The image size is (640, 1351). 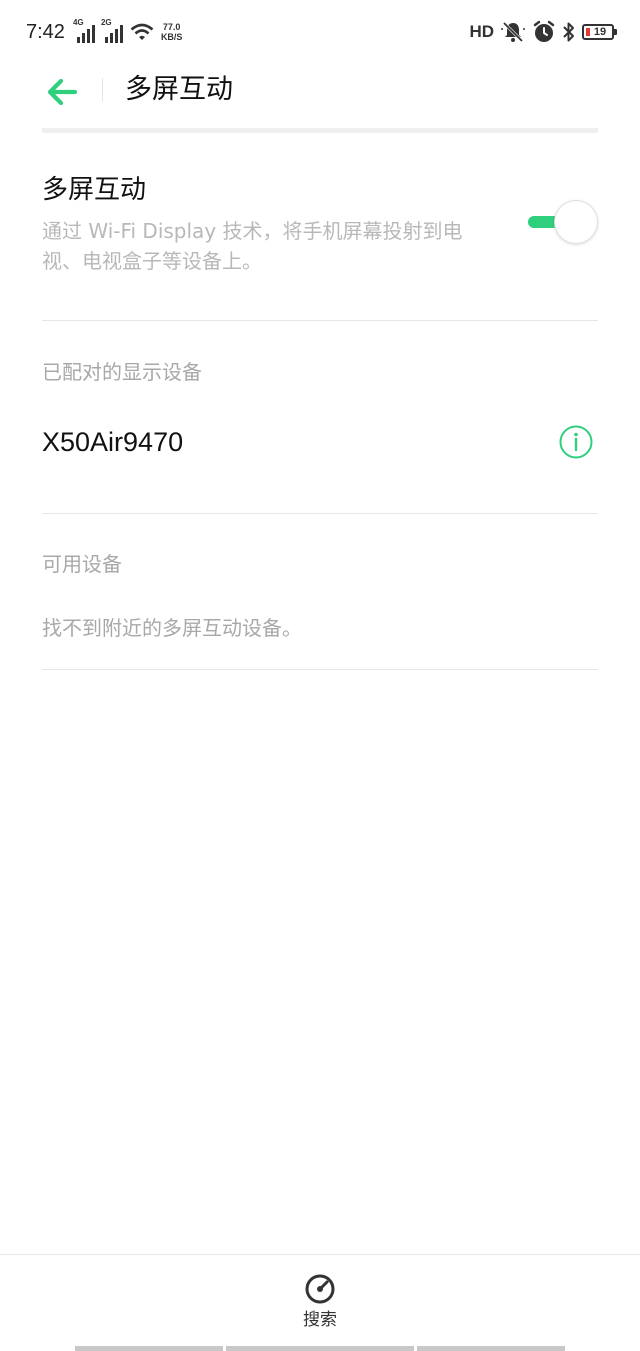 What do you see at coordinates (588, 32) in the screenshot?
I see `battery-fill` at bounding box center [588, 32].